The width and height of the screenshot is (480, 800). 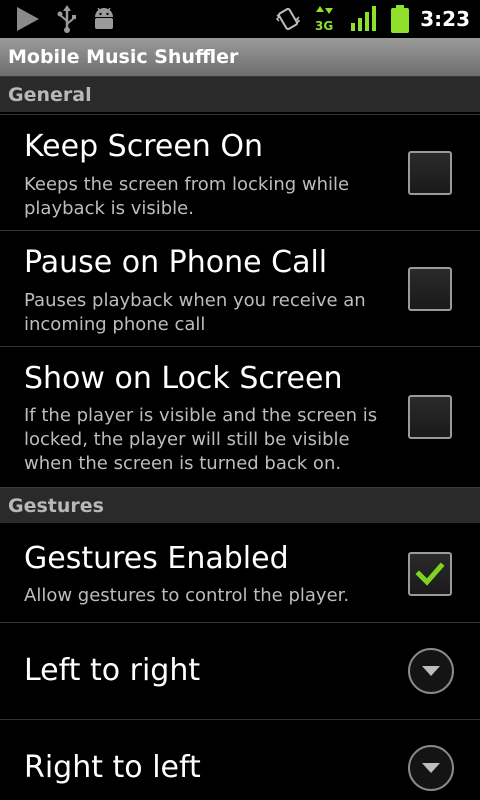 I want to click on pref-summary: Allow gestures to control the player., so click(x=187, y=595).